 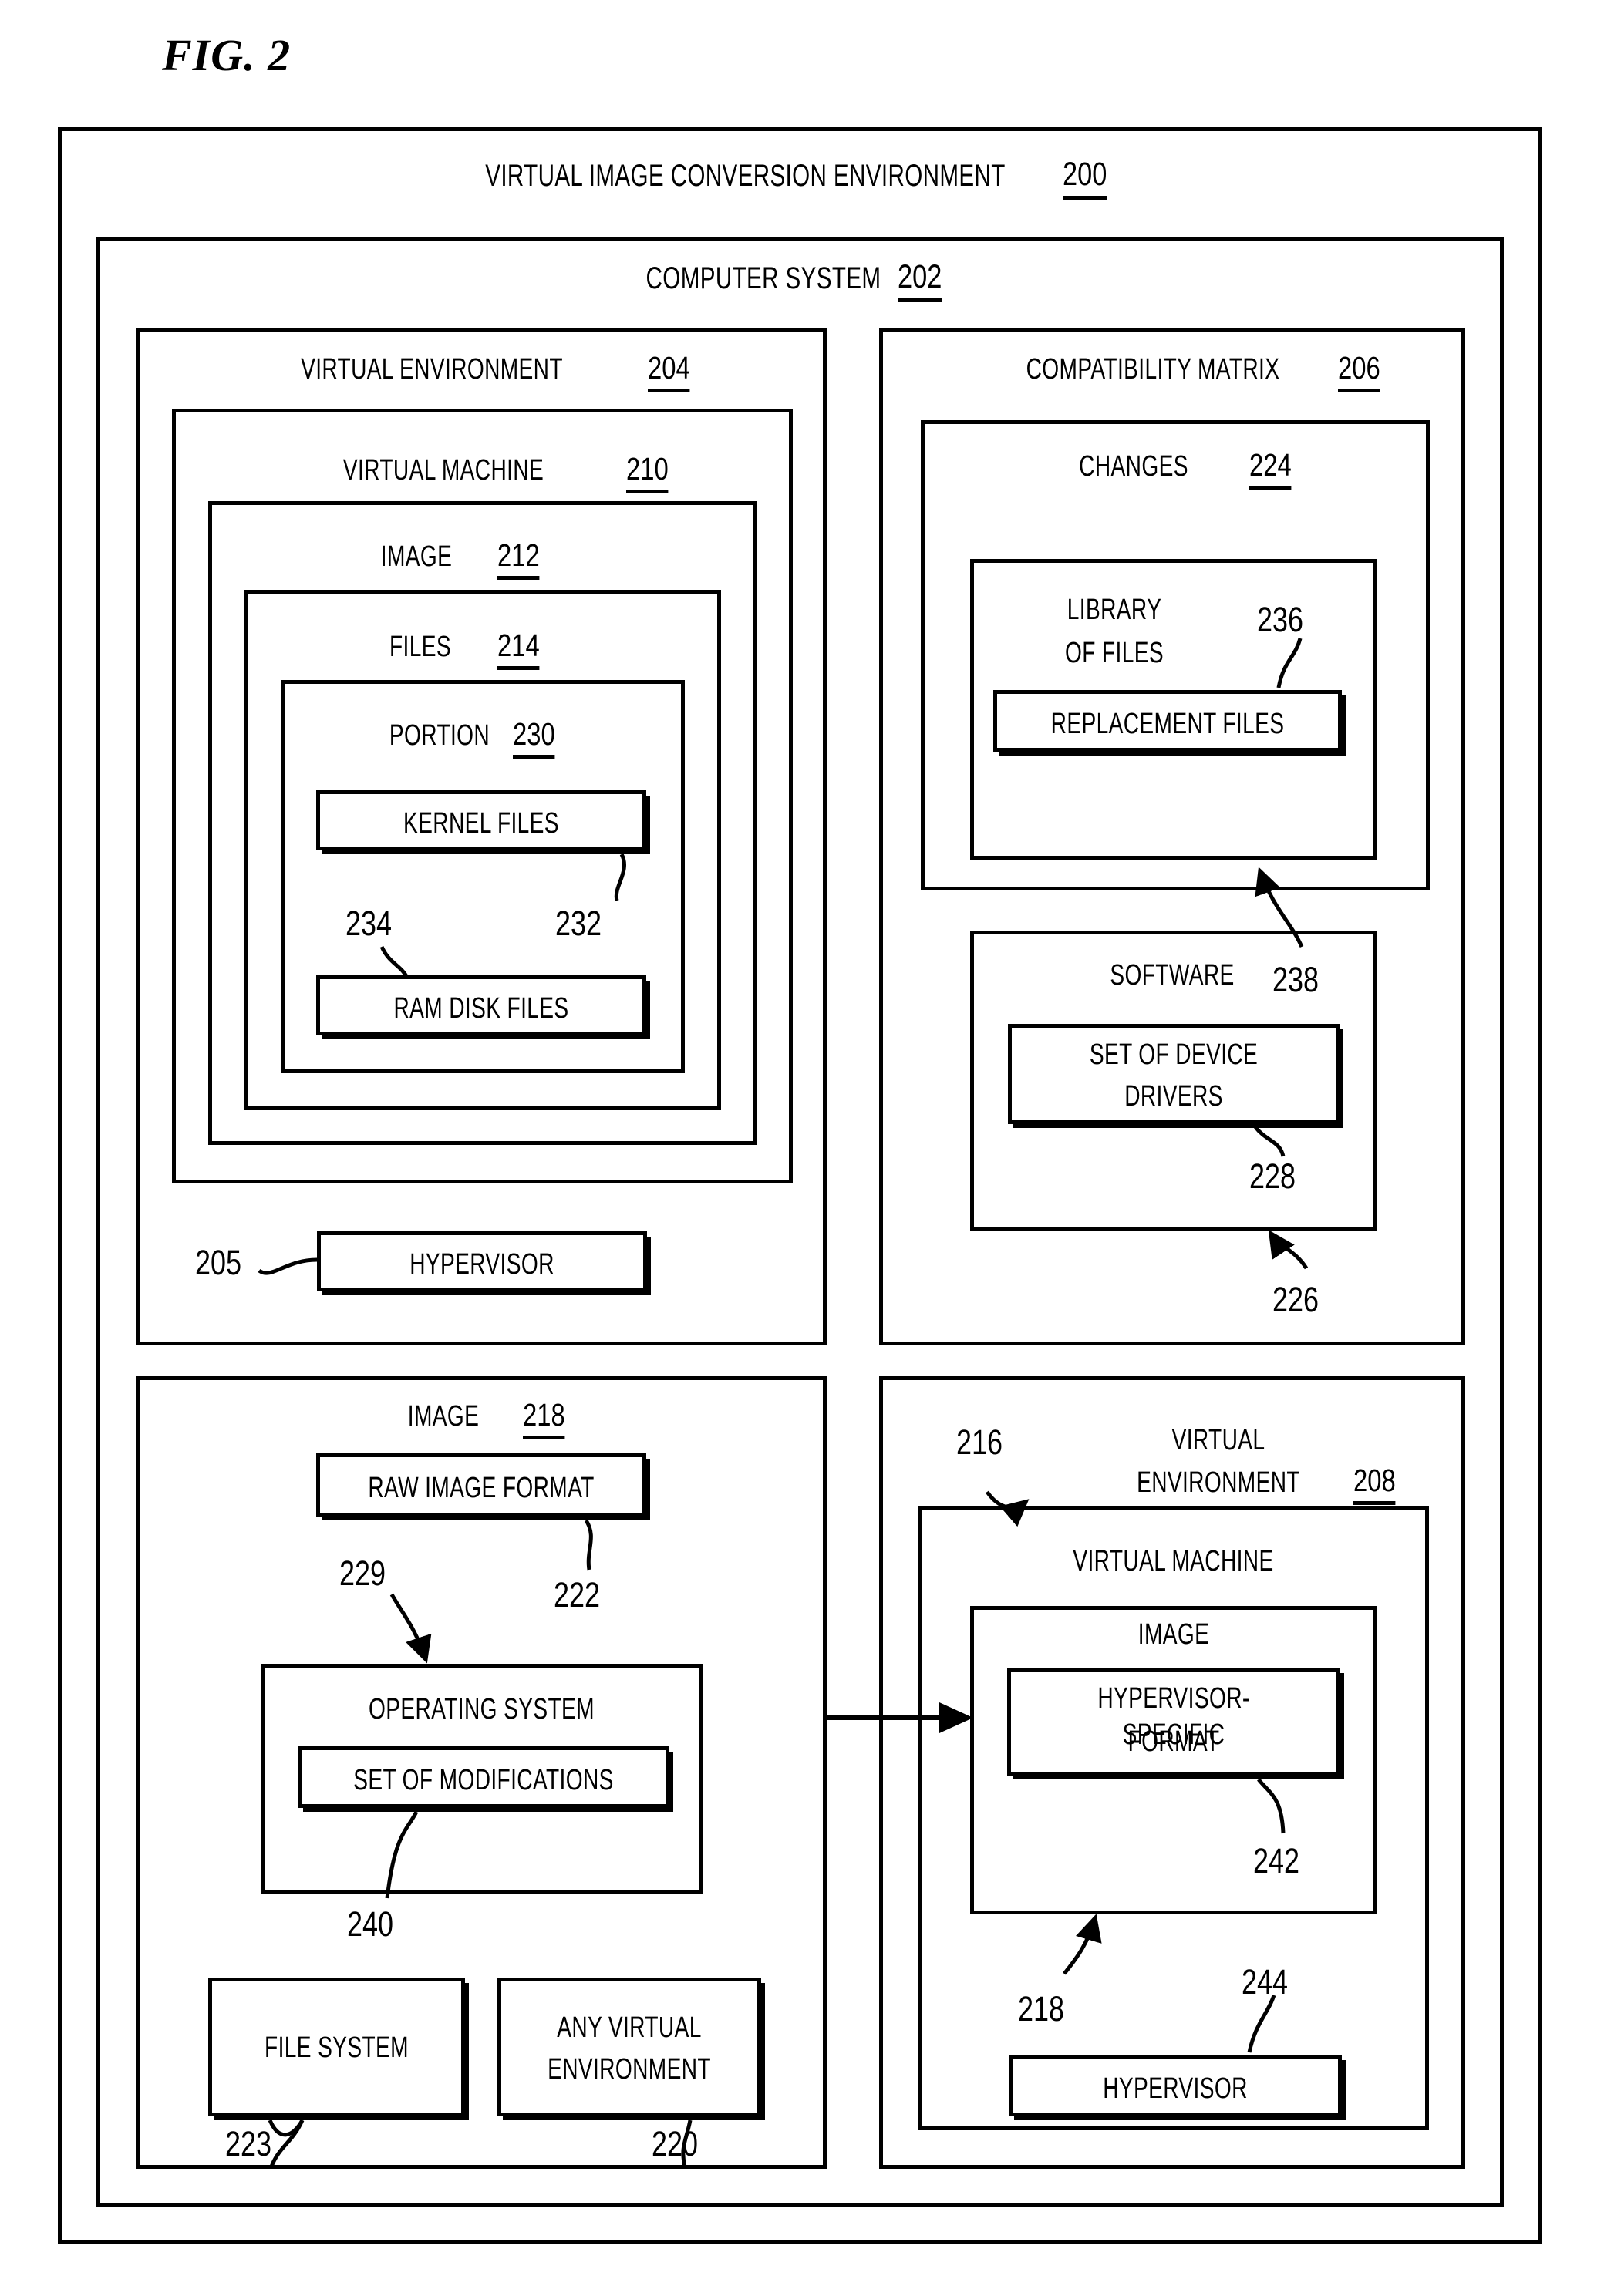 What do you see at coordinates (1276, 1861) in the screenshot?
I see `hypervisor-specific-format-ref: 242` at bounding box center [1276, 1861].